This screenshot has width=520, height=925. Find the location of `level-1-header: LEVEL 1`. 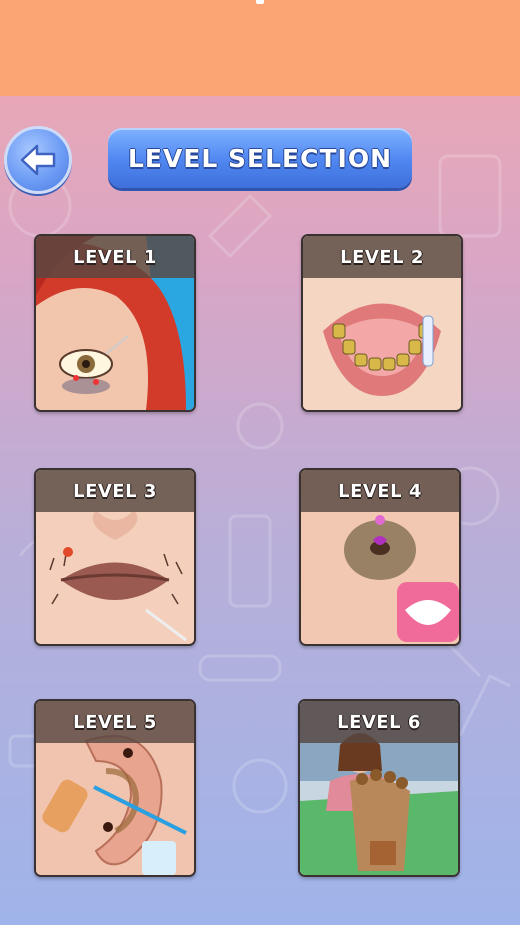

level-1-header: LEVEL 1 is located at coordinates (115, 257).